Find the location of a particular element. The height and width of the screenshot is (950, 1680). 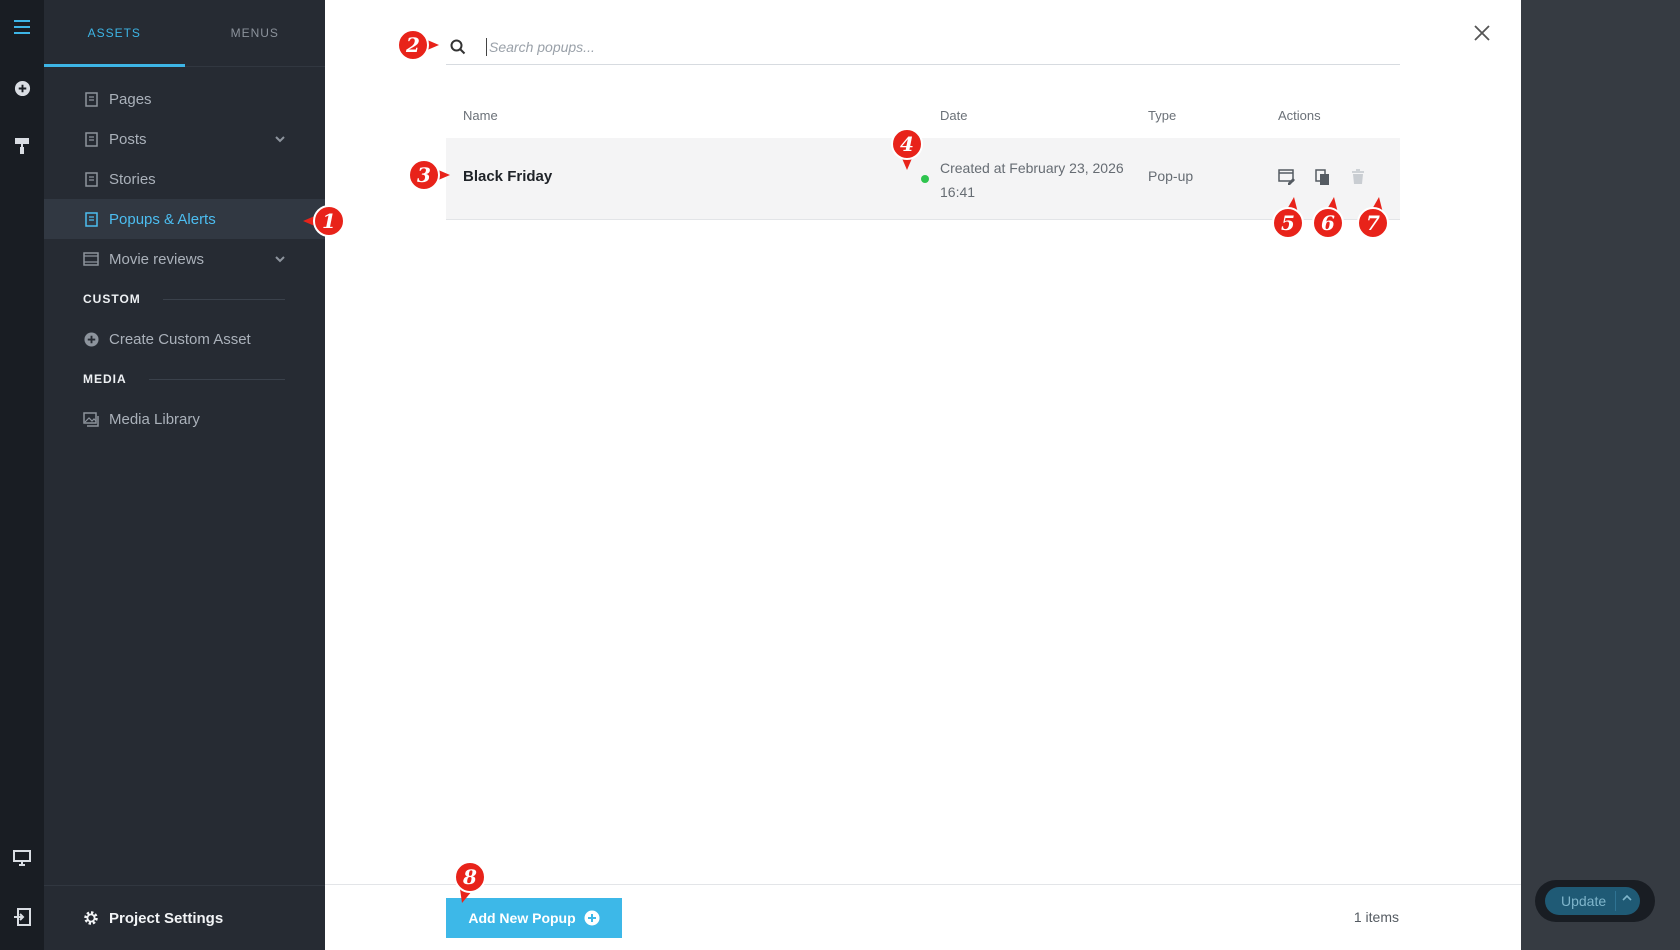

annotation-badge-8: 8 is located at coordinates (470, 881).